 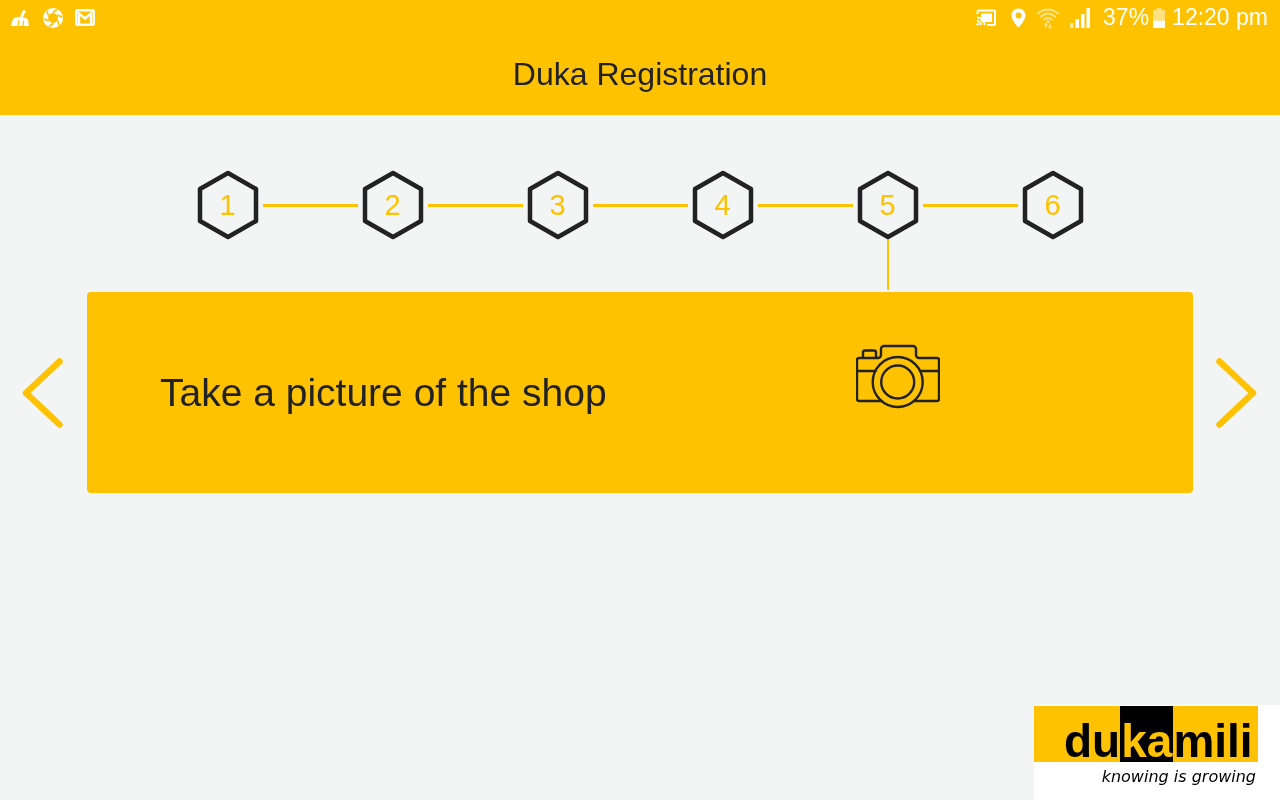 What do you see at coordinates (1126, 17) in the screenshot?
I see `battery-percentage: 37%` at bounding box center [1126, 17].